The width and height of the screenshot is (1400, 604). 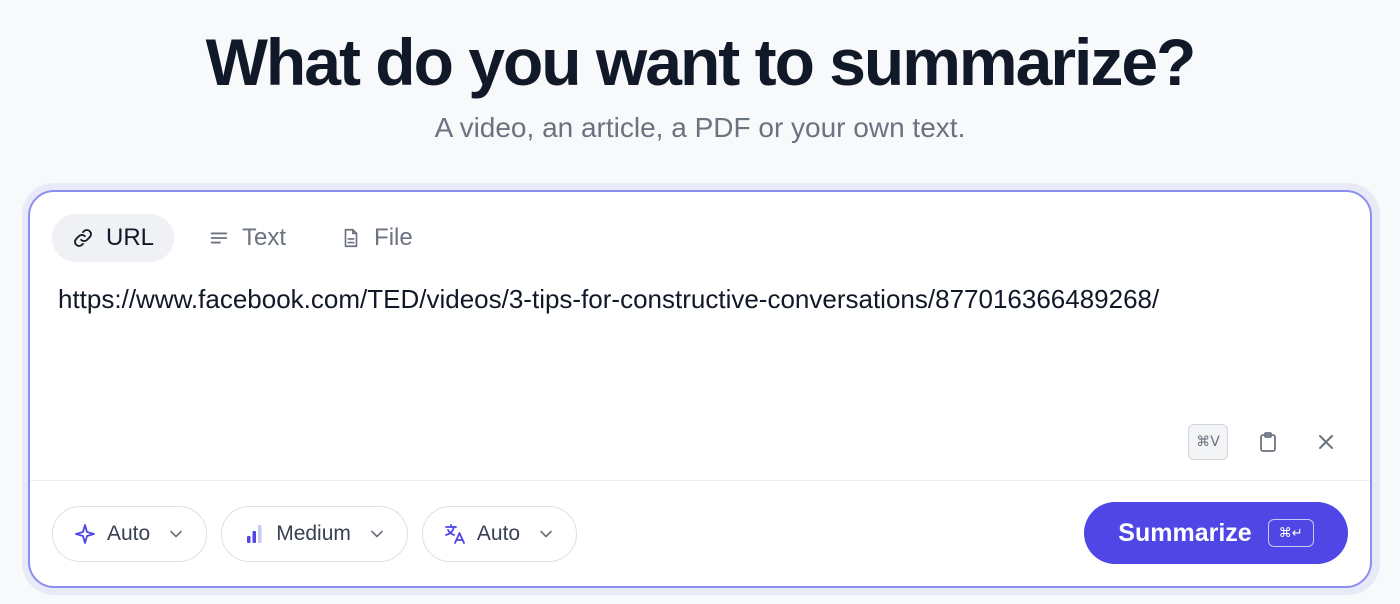 I want to click on url-input, so click(x=698, y=299).